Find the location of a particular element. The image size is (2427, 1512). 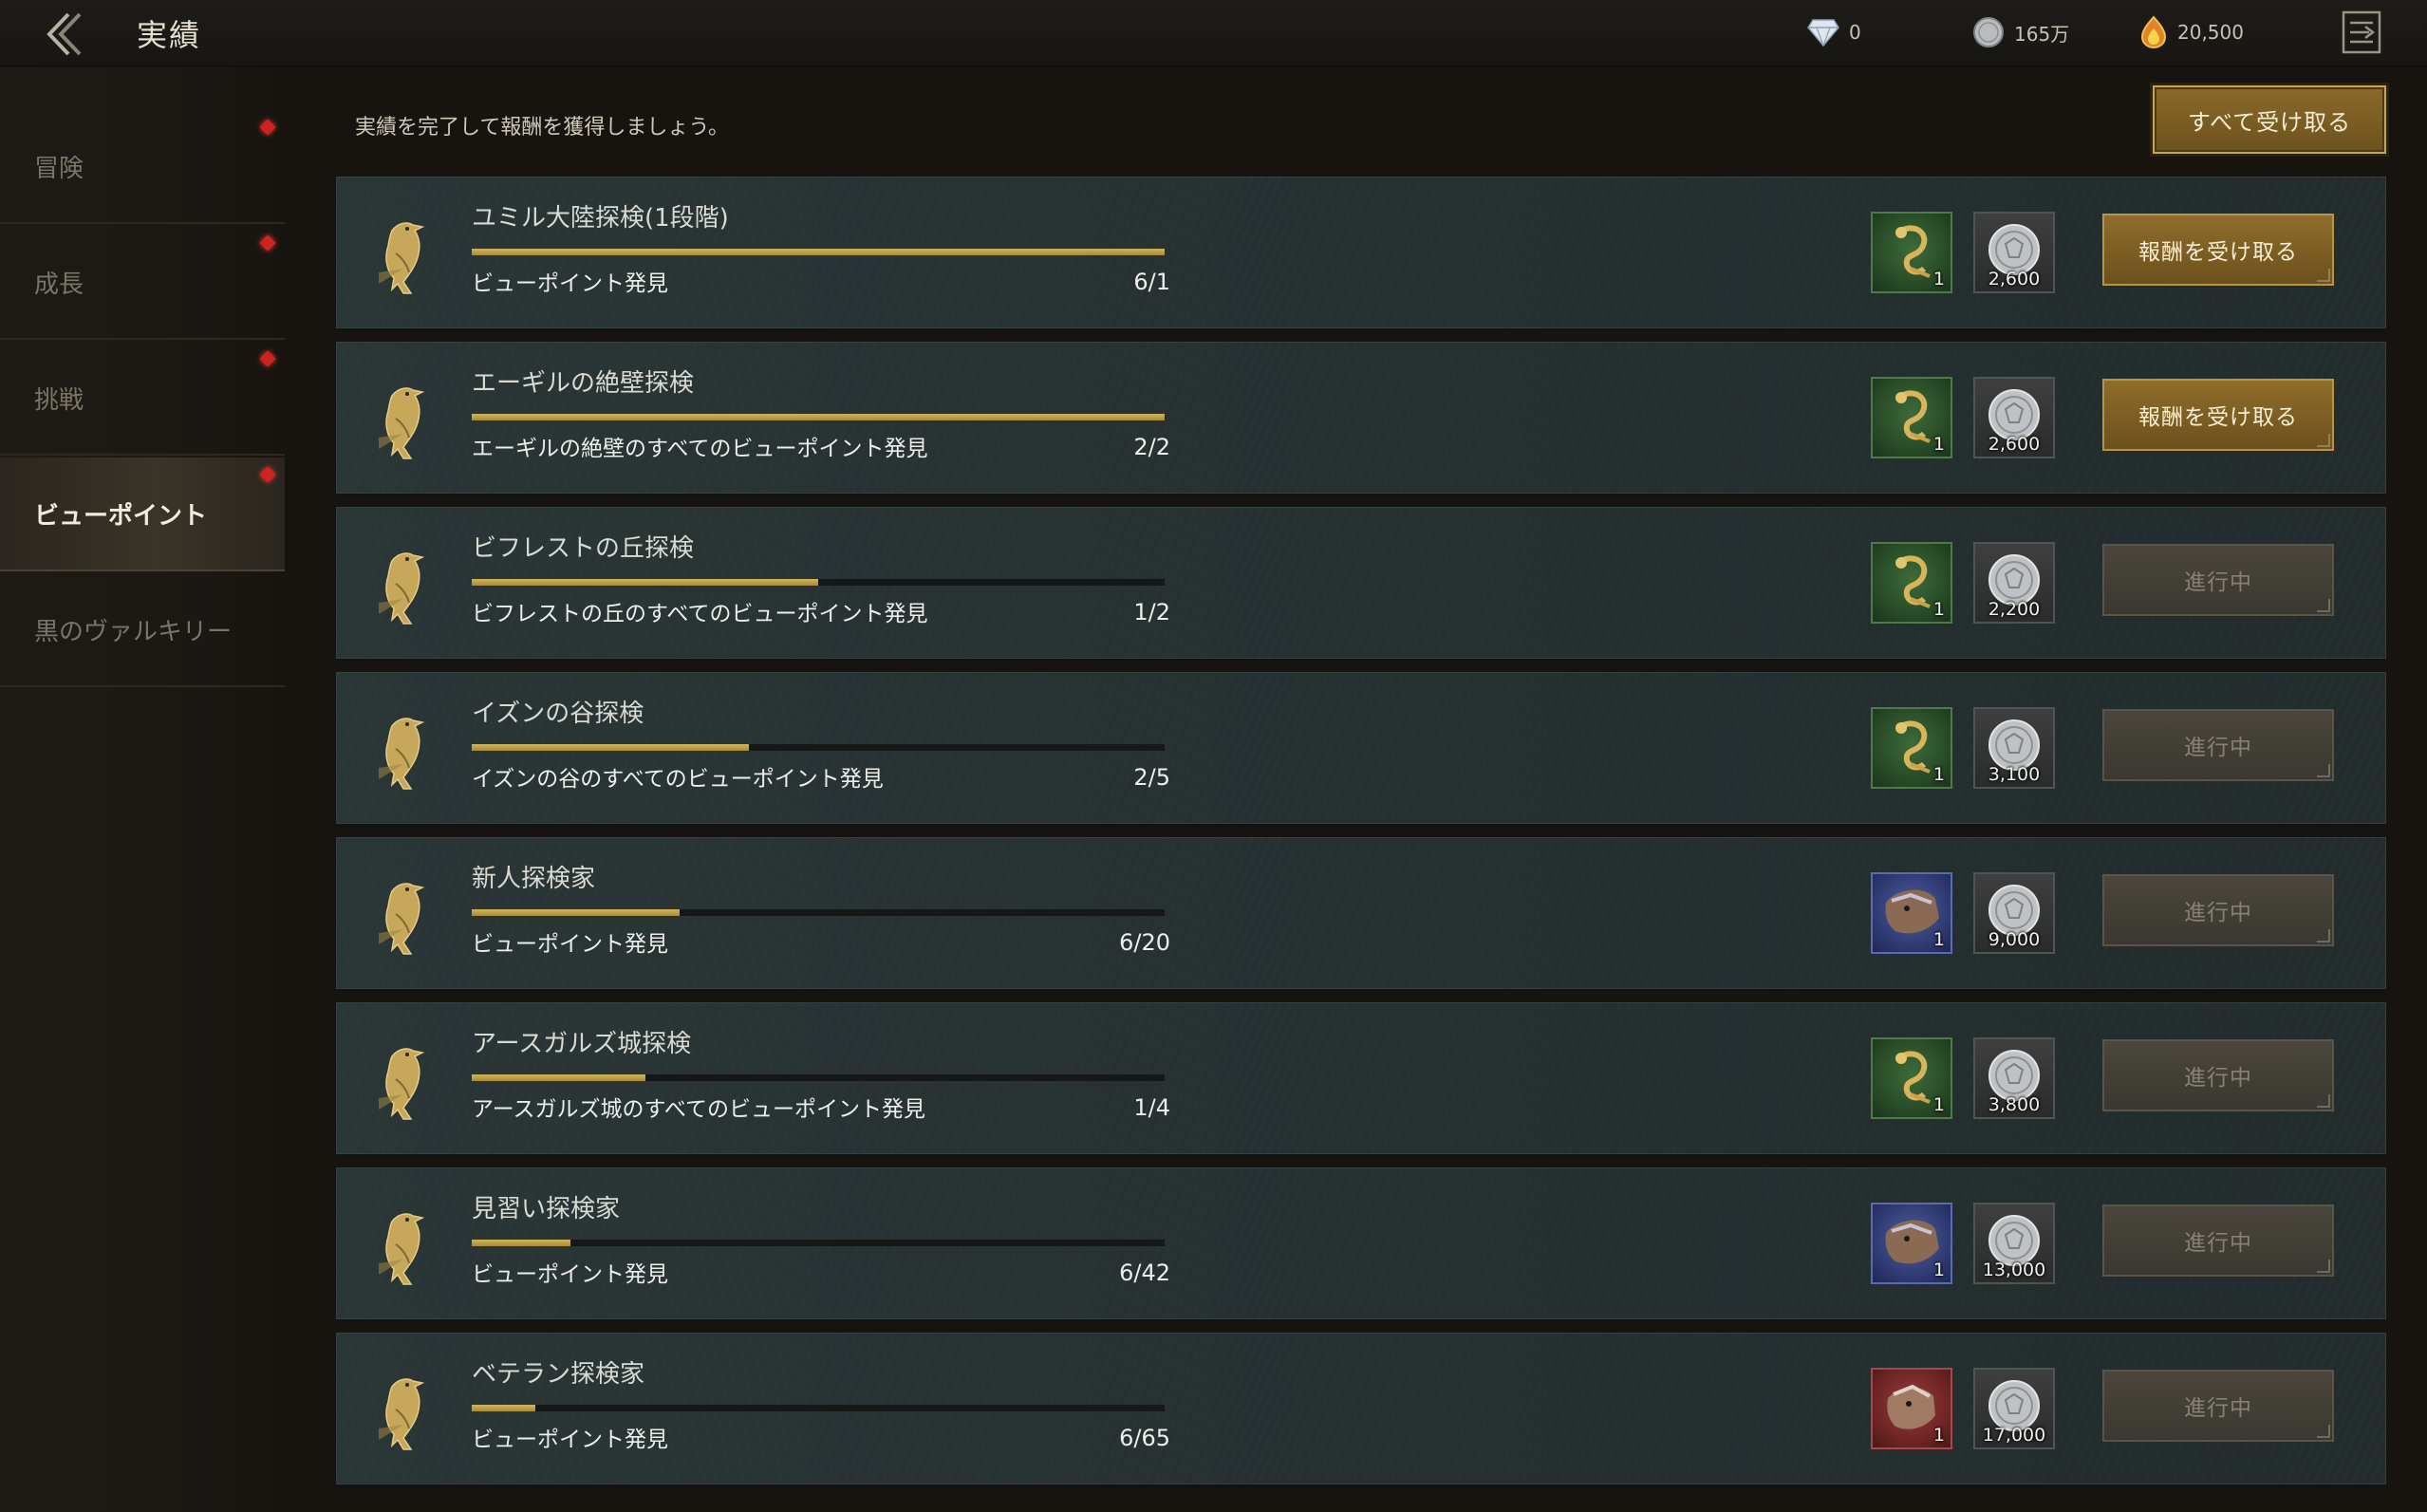

achievement-progress-count: 2/2 is located at coordinates (1151, 447).